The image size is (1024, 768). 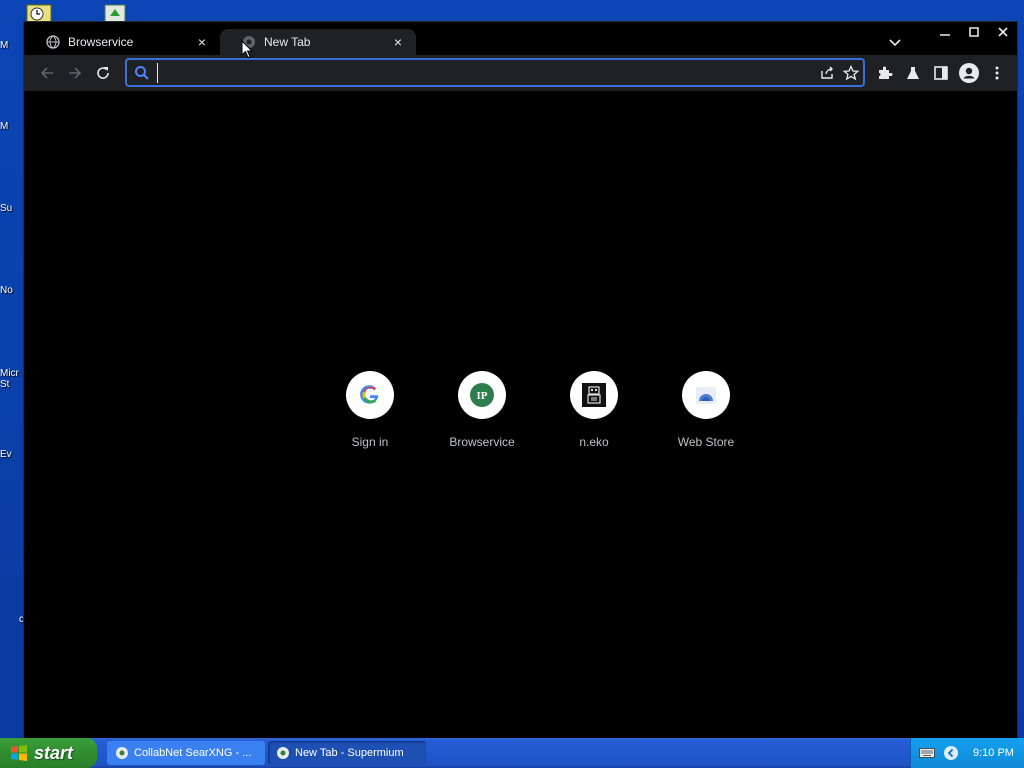 I want to click on search-icon, so click(x=142, y=73).